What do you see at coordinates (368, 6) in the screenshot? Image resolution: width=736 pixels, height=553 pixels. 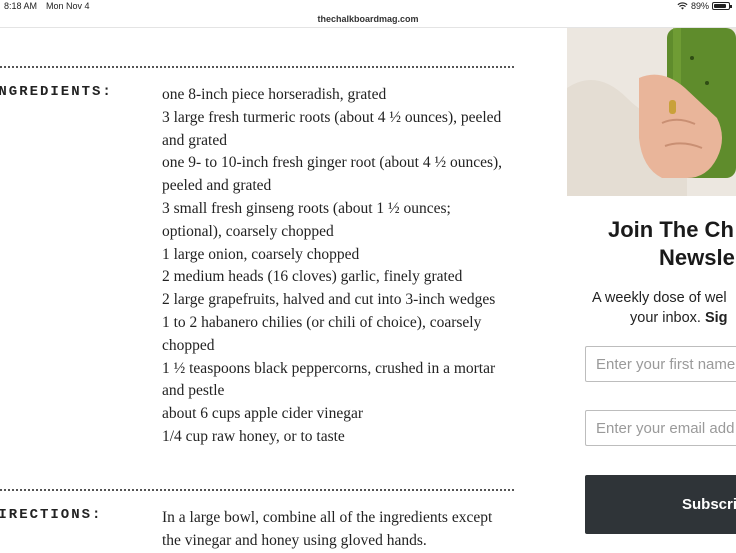 I see `status-bar: 8:18 AM Mon Nov 4 89%` at bounding box center [368, 6].